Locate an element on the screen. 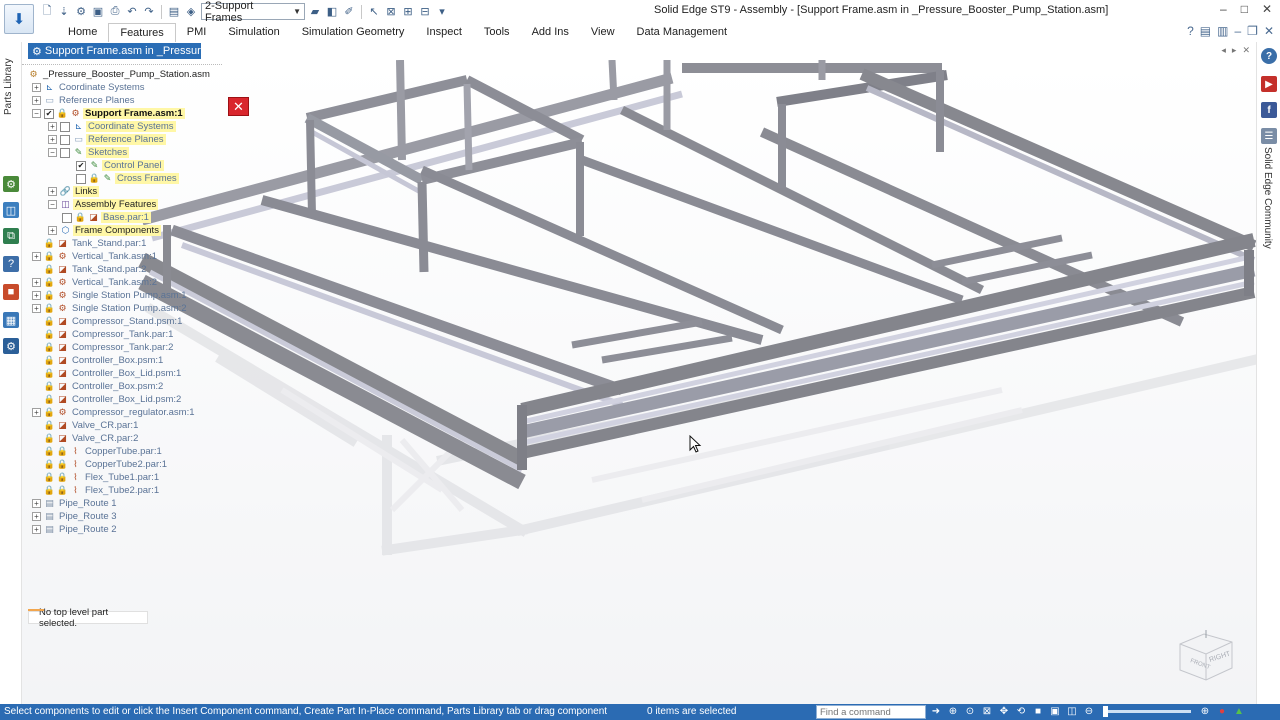  highlight-icon: ◧ is located at coordinates (332, 12).